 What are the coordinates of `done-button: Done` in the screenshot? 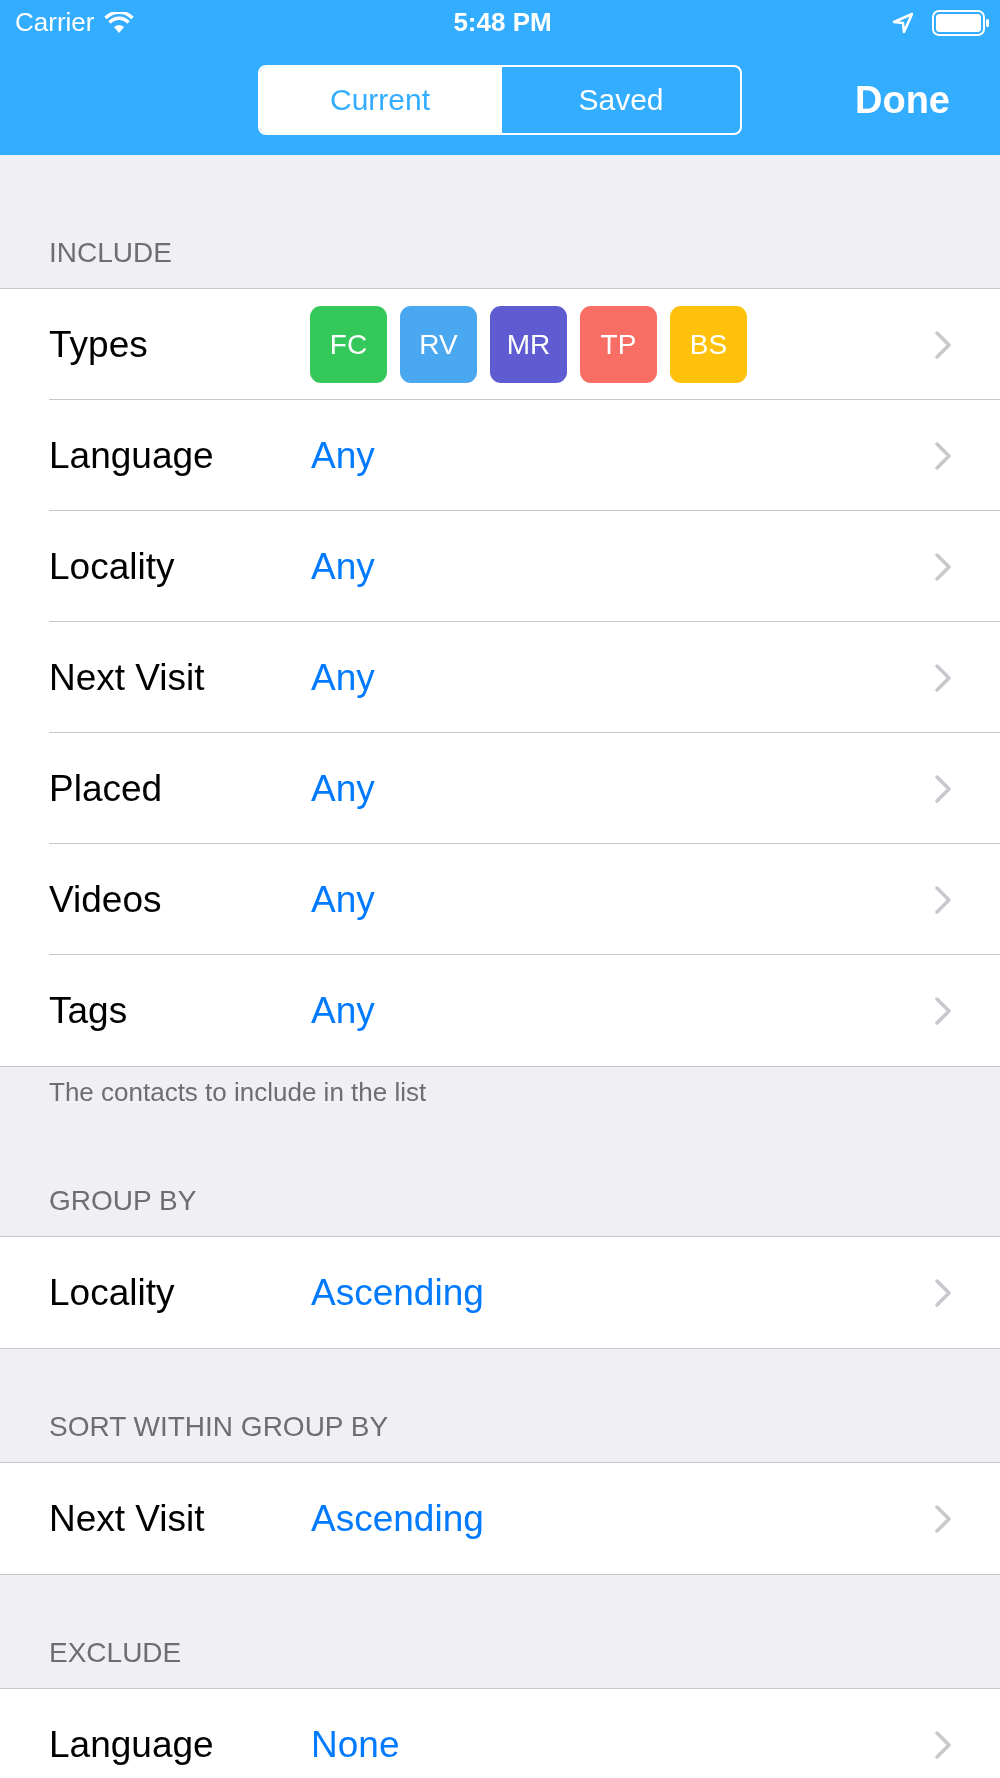 It's located at (902, 100).